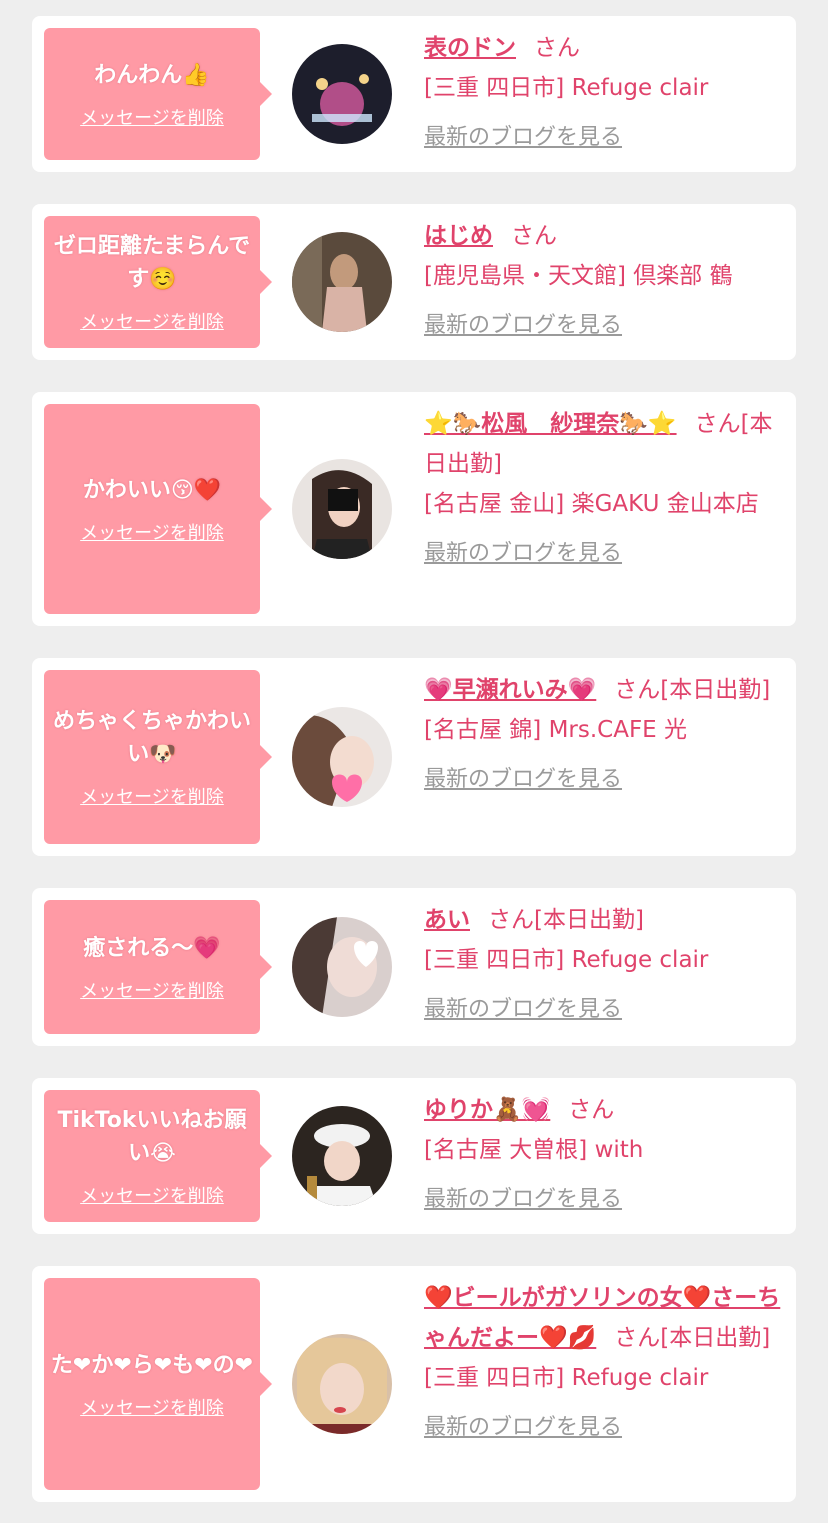 The height and width of the screenshot is (1523, 828). I want to click on message-text: 癒される〜💗, so click(152, 948).